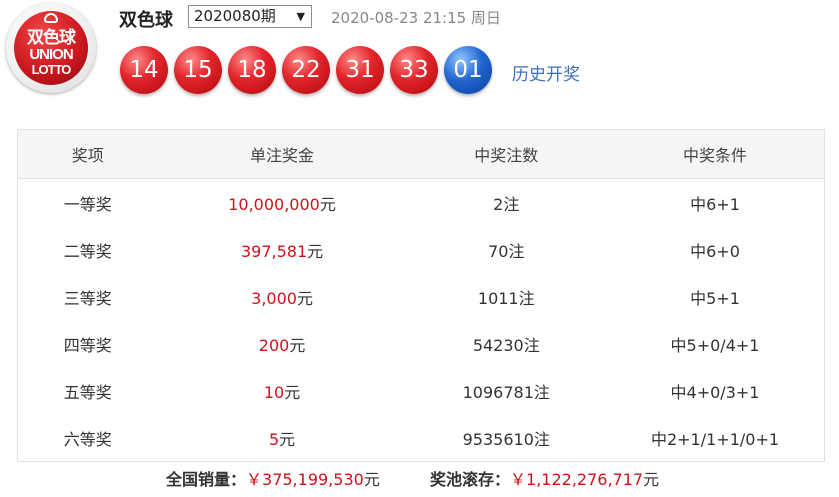  I want to click on header-level: 奖项, so click(87, 154).